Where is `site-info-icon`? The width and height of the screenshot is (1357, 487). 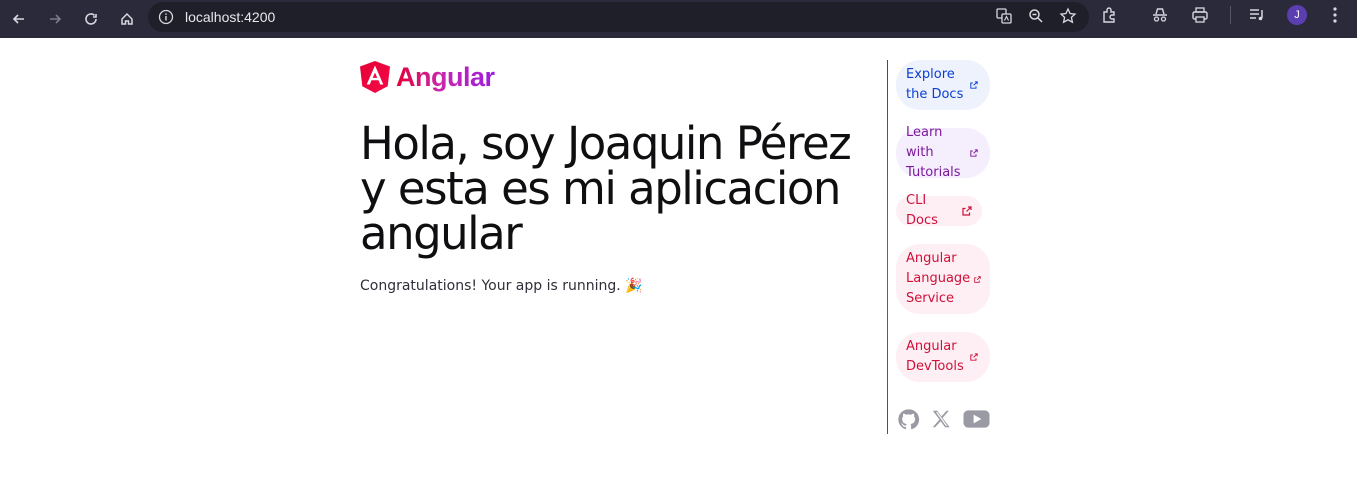
site-info-icon is located at coordinates (166, 17).